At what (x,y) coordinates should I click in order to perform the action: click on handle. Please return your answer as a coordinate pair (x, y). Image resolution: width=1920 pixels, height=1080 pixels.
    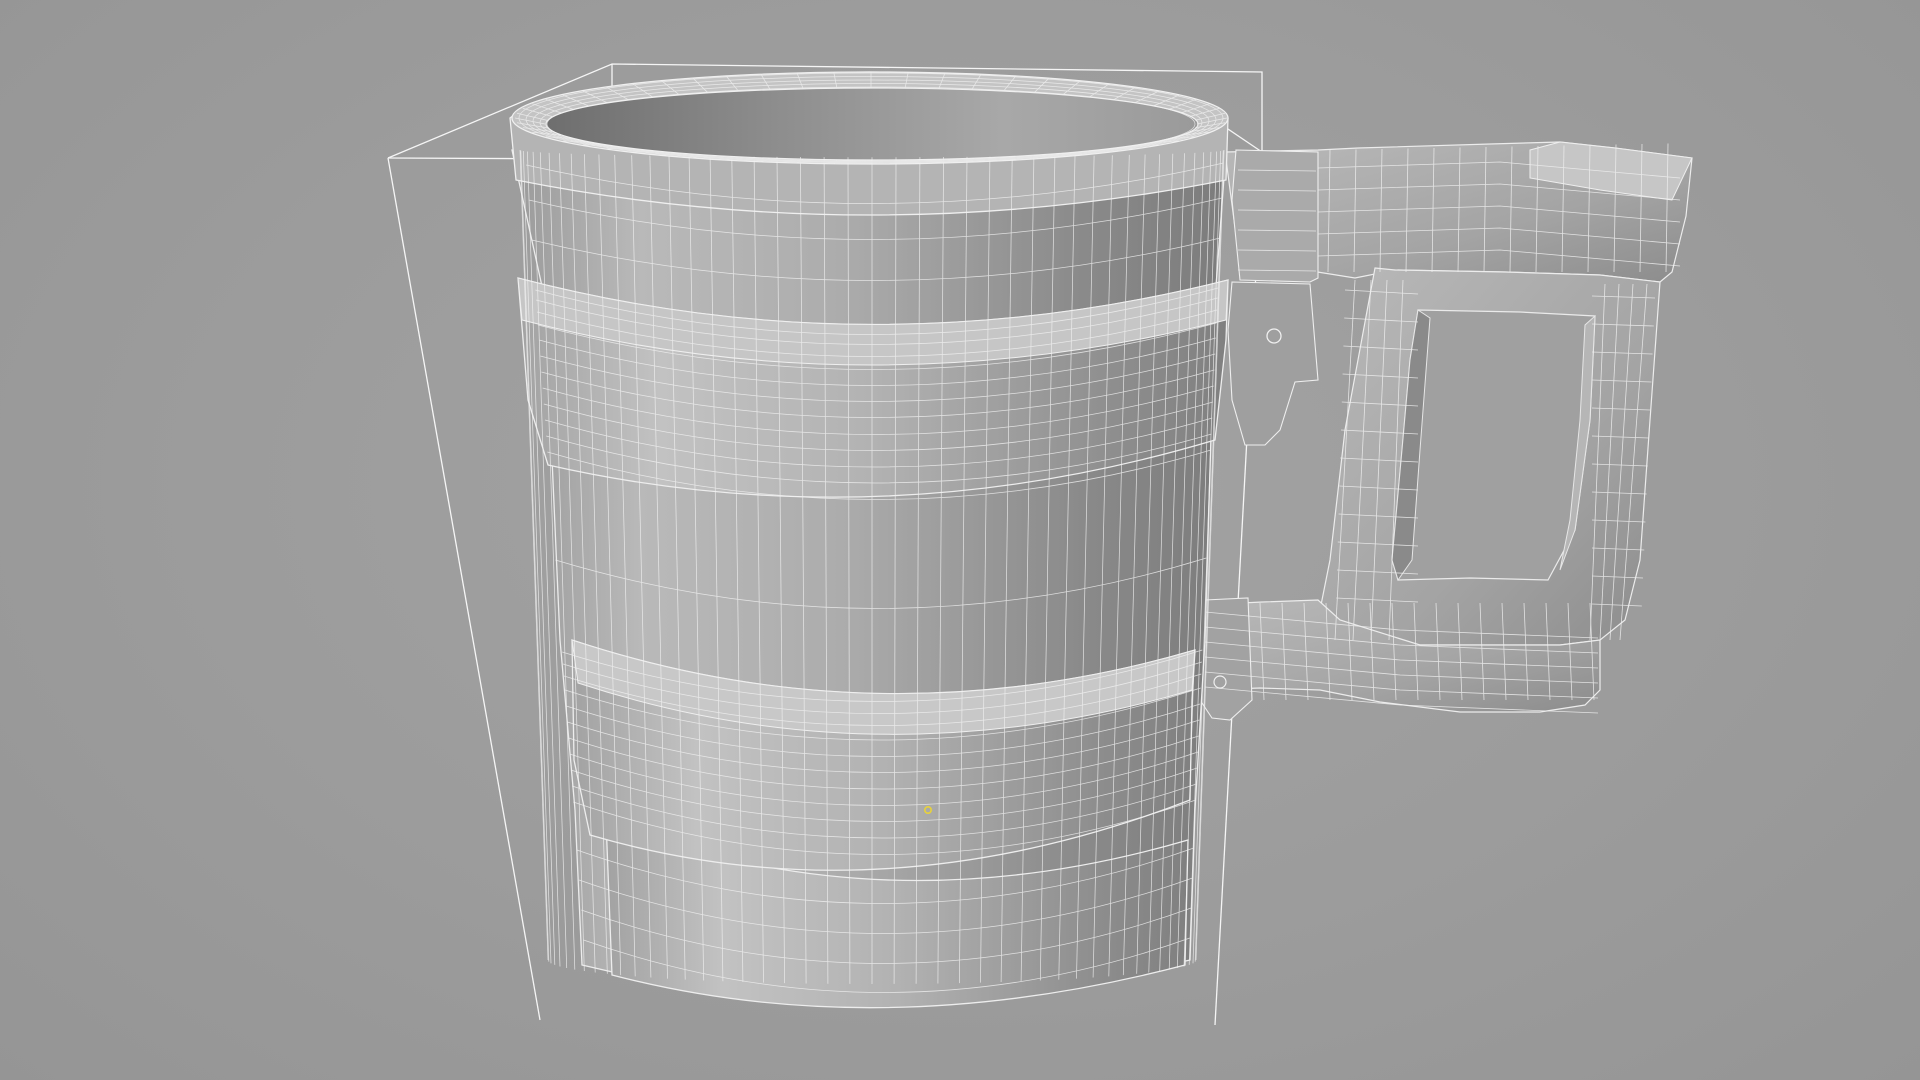
    Looking at the image, I should click on (1446, 431).